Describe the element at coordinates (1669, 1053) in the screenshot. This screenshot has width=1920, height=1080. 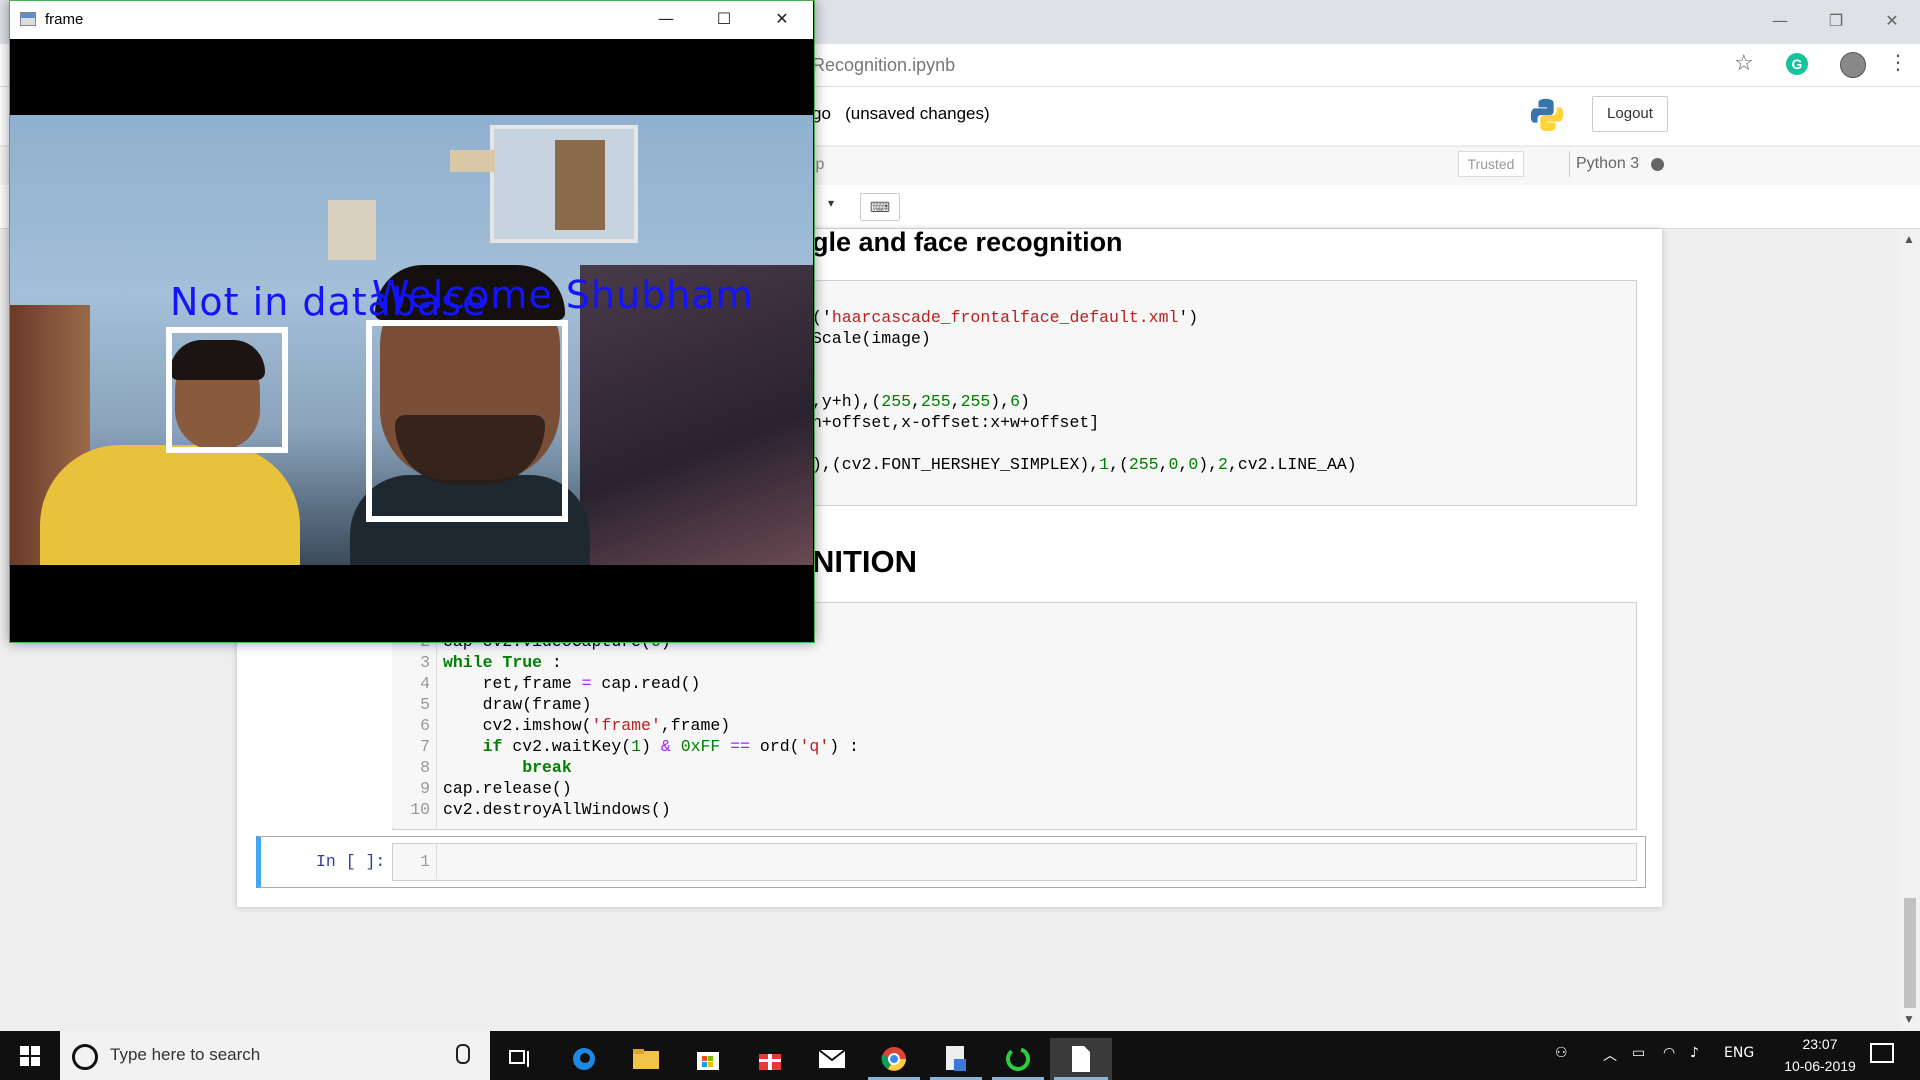
I see `wifi-icon: ◠` at that location.